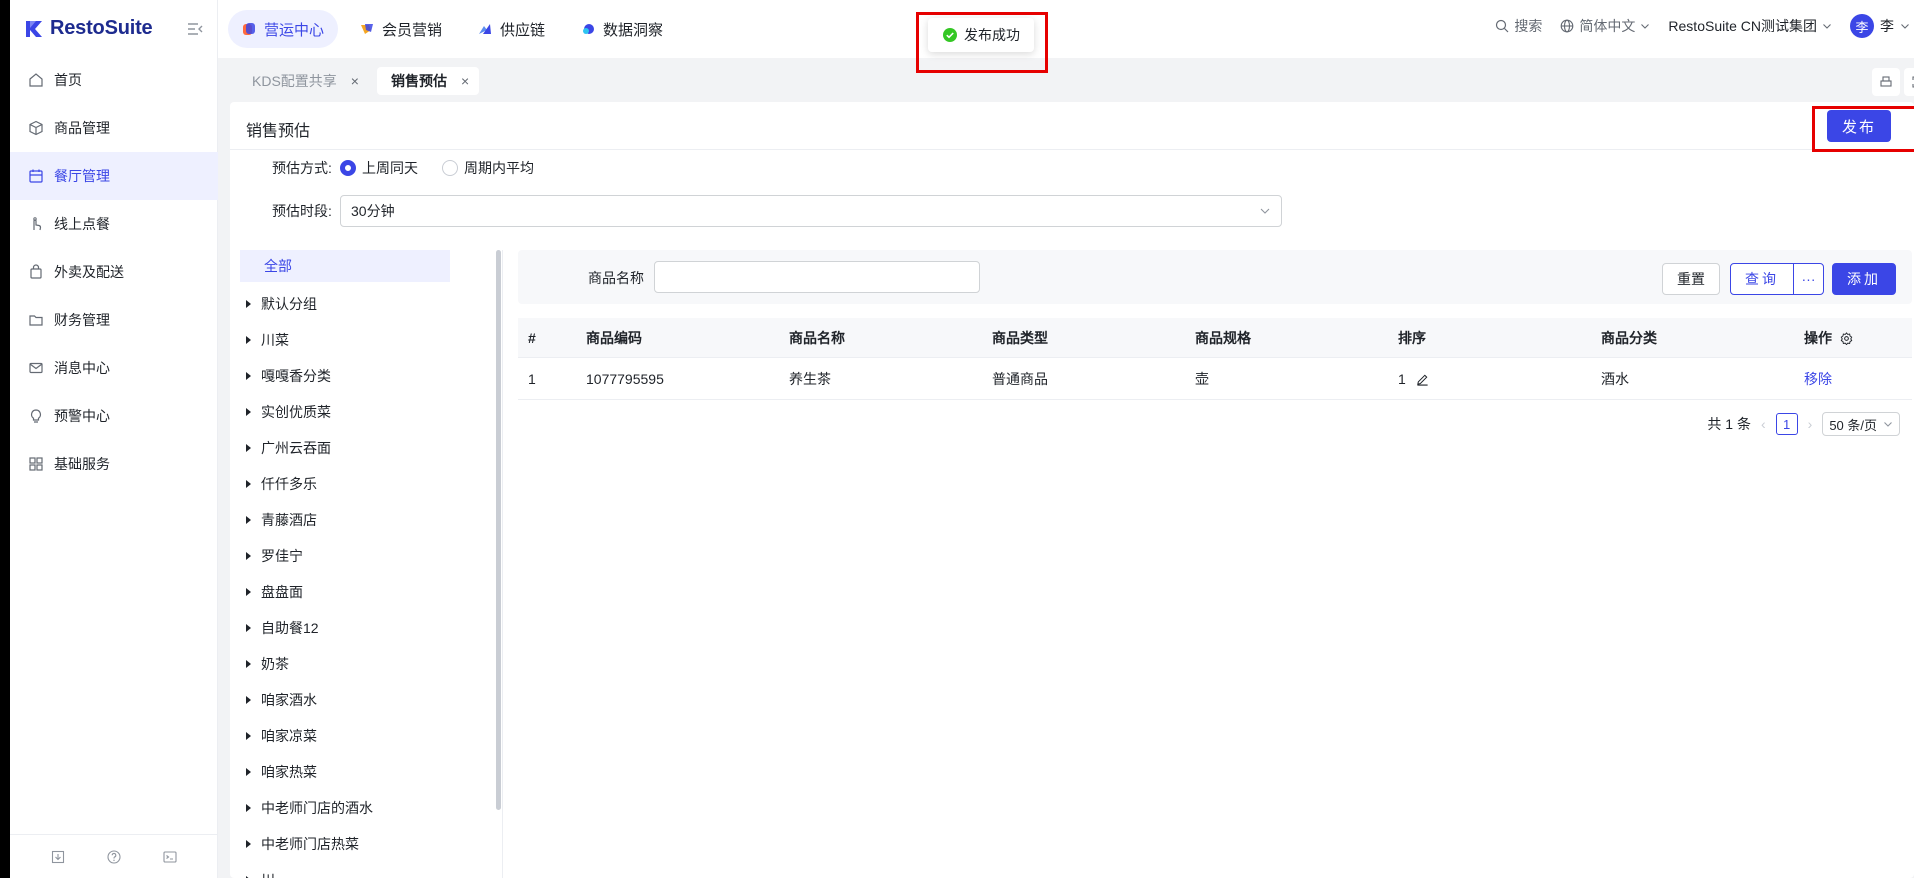  I want to click on col-header: 商品规格, so click(1223, 337).